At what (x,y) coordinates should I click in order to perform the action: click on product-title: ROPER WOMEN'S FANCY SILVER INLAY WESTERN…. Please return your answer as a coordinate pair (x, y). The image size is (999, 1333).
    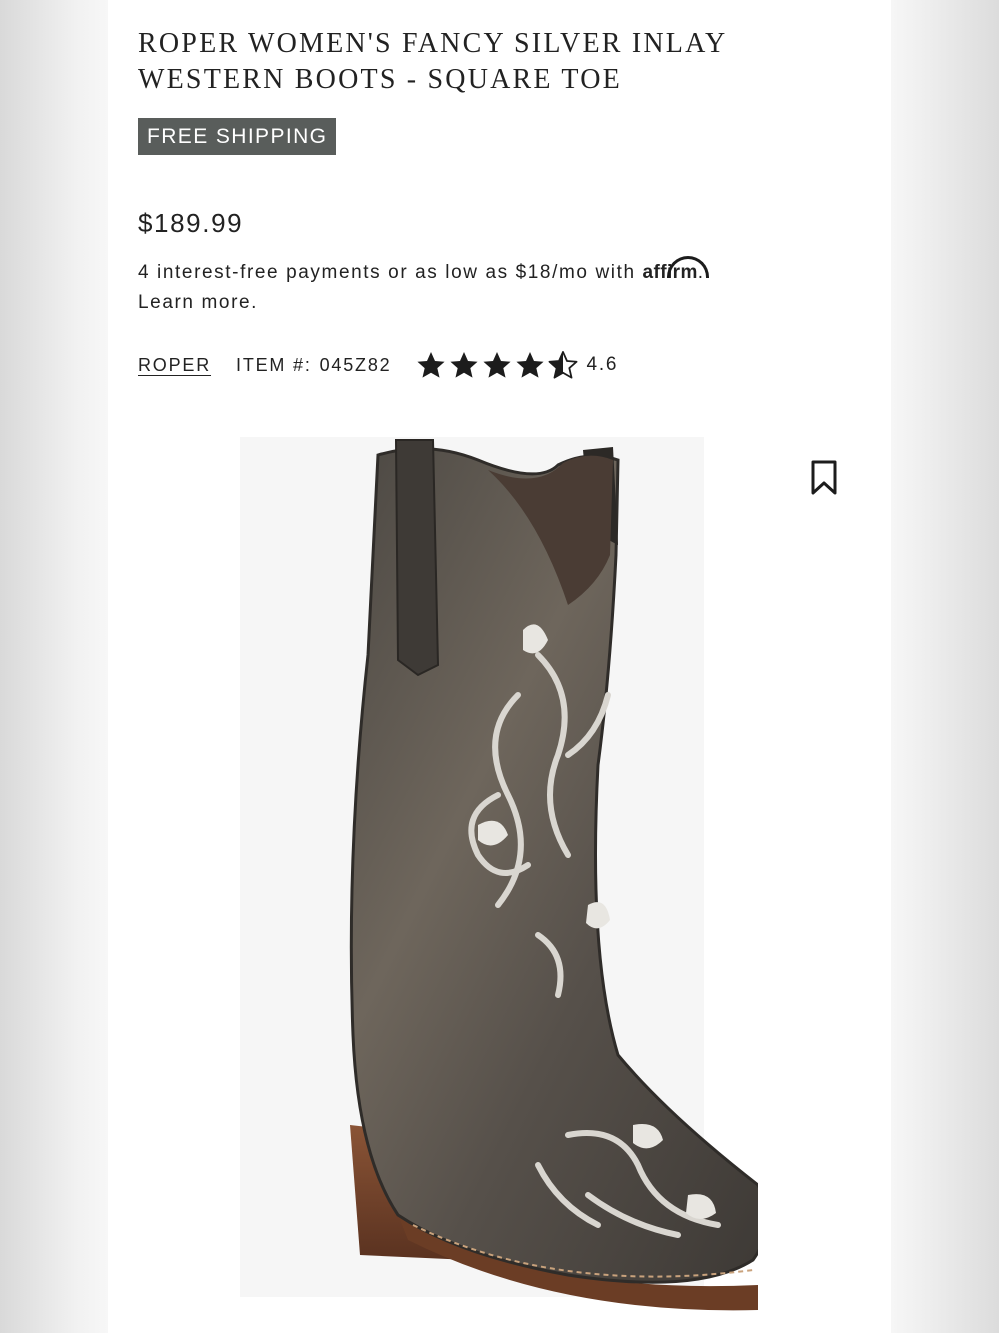
    Looking at the image, I should click on (432, 61).